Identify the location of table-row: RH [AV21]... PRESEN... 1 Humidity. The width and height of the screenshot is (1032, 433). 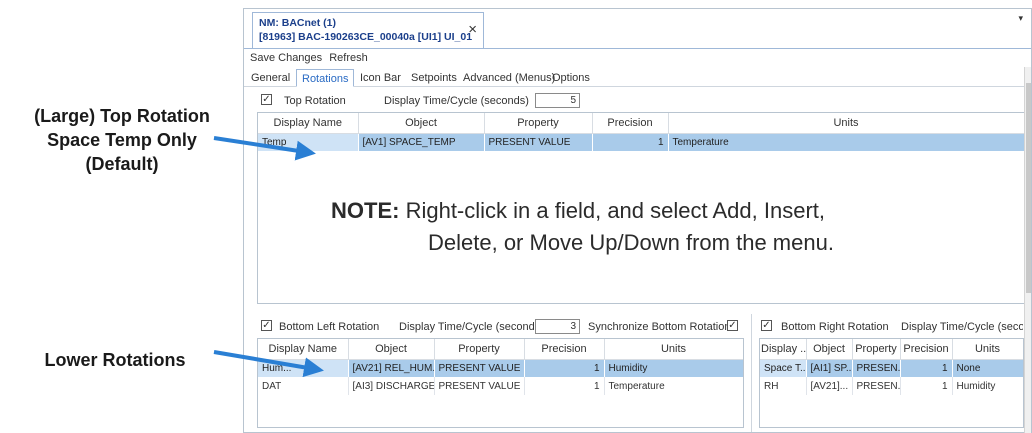
(891, 386).